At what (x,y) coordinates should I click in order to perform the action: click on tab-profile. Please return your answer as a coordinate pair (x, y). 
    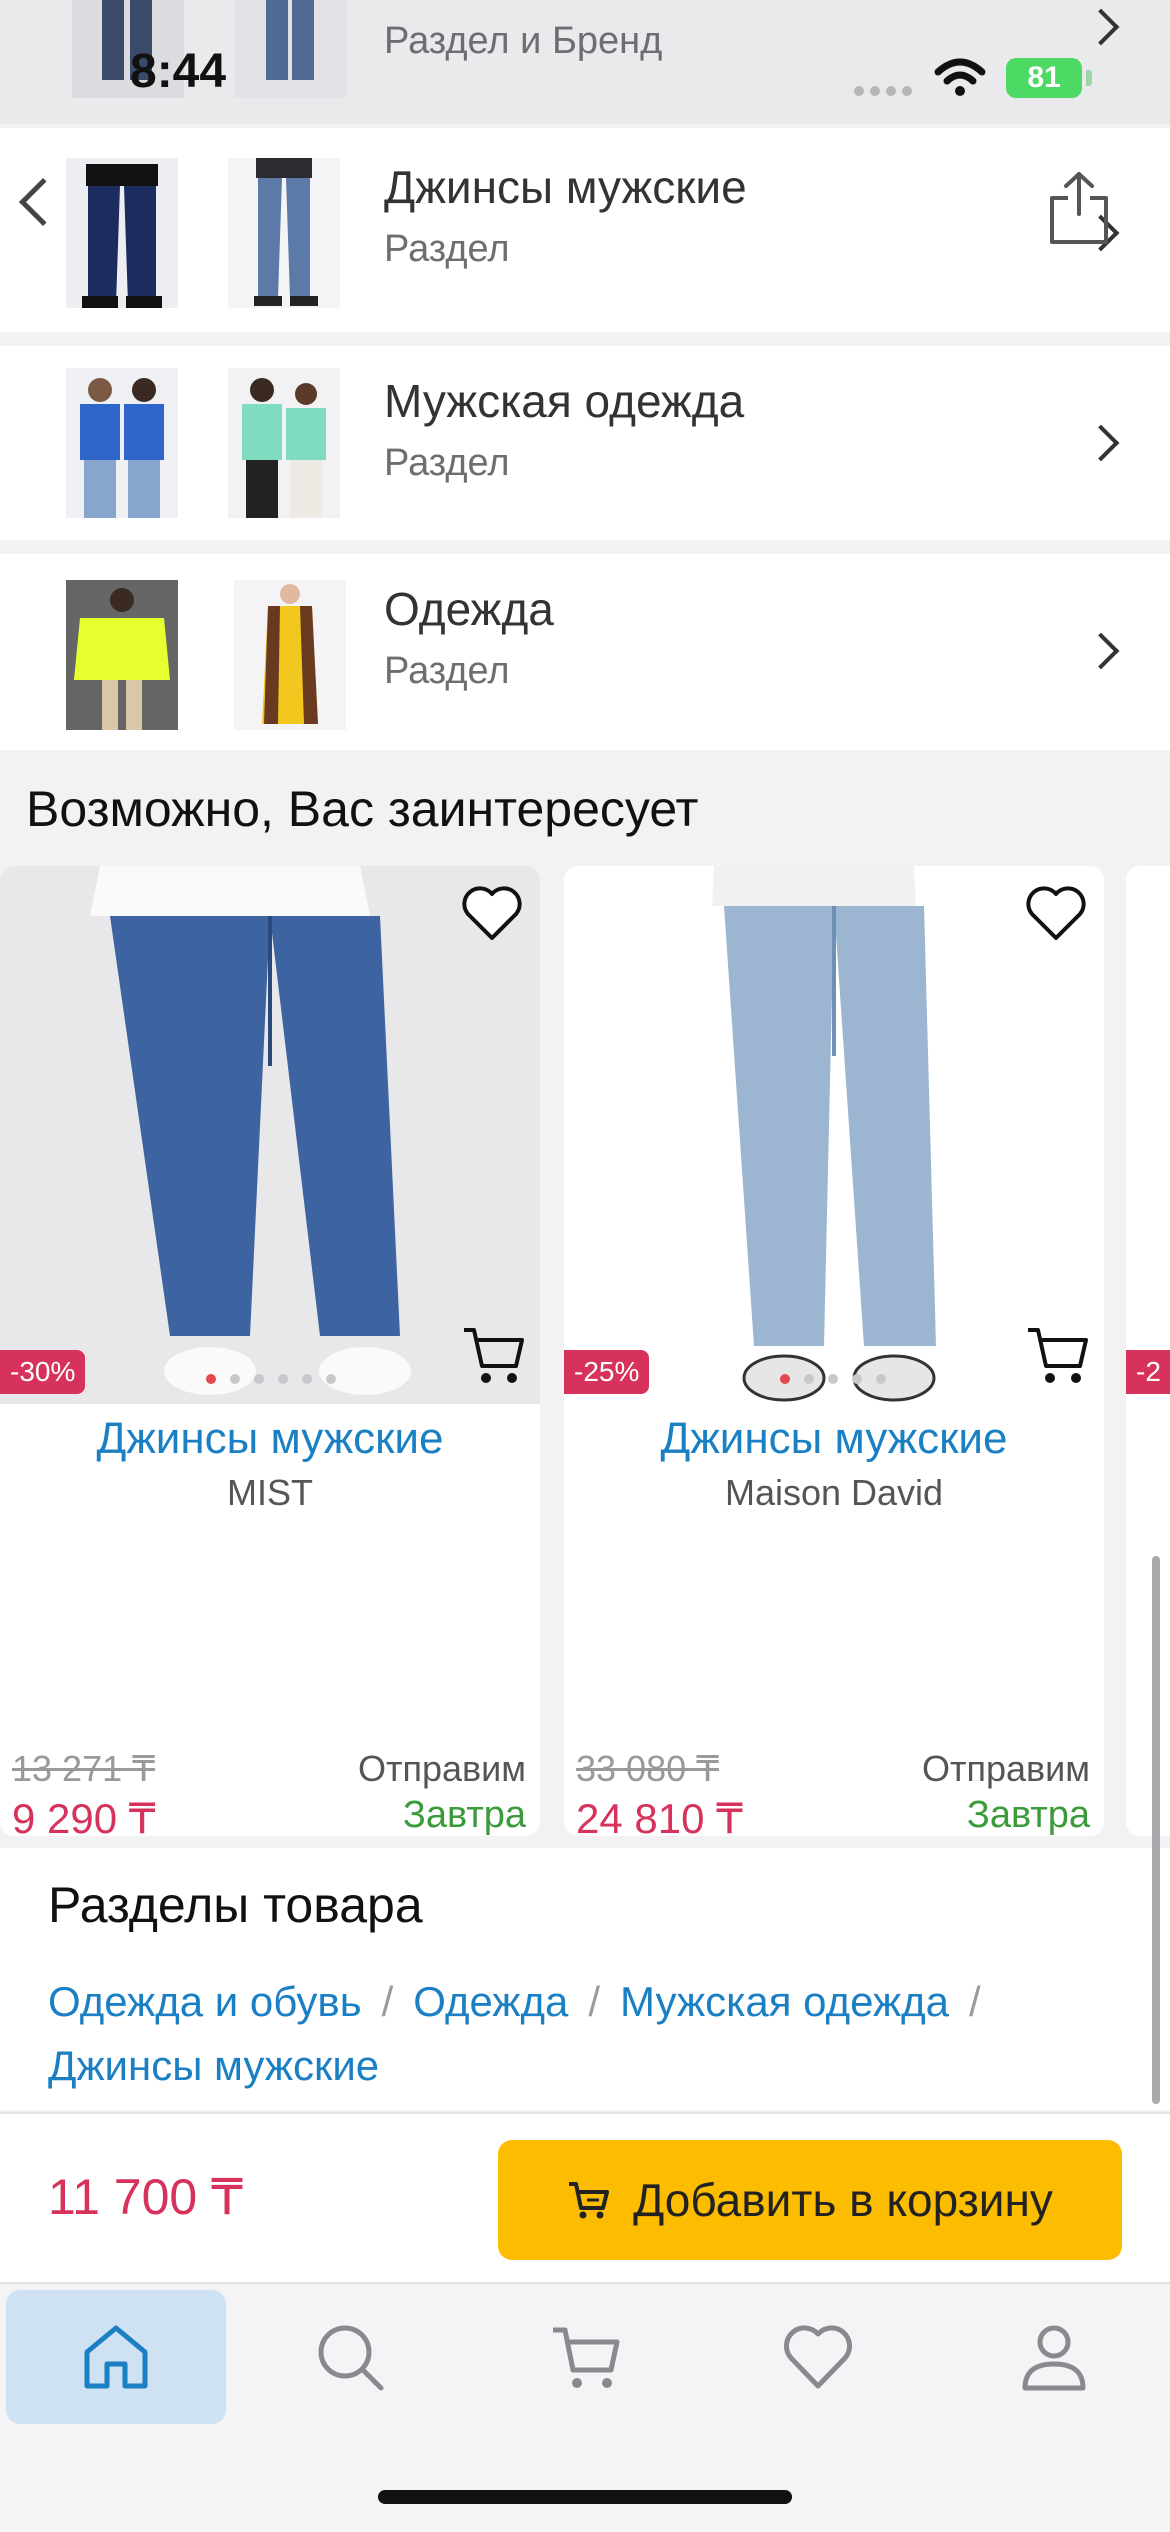
    Looking at the image, I should click on (1054, 2357).